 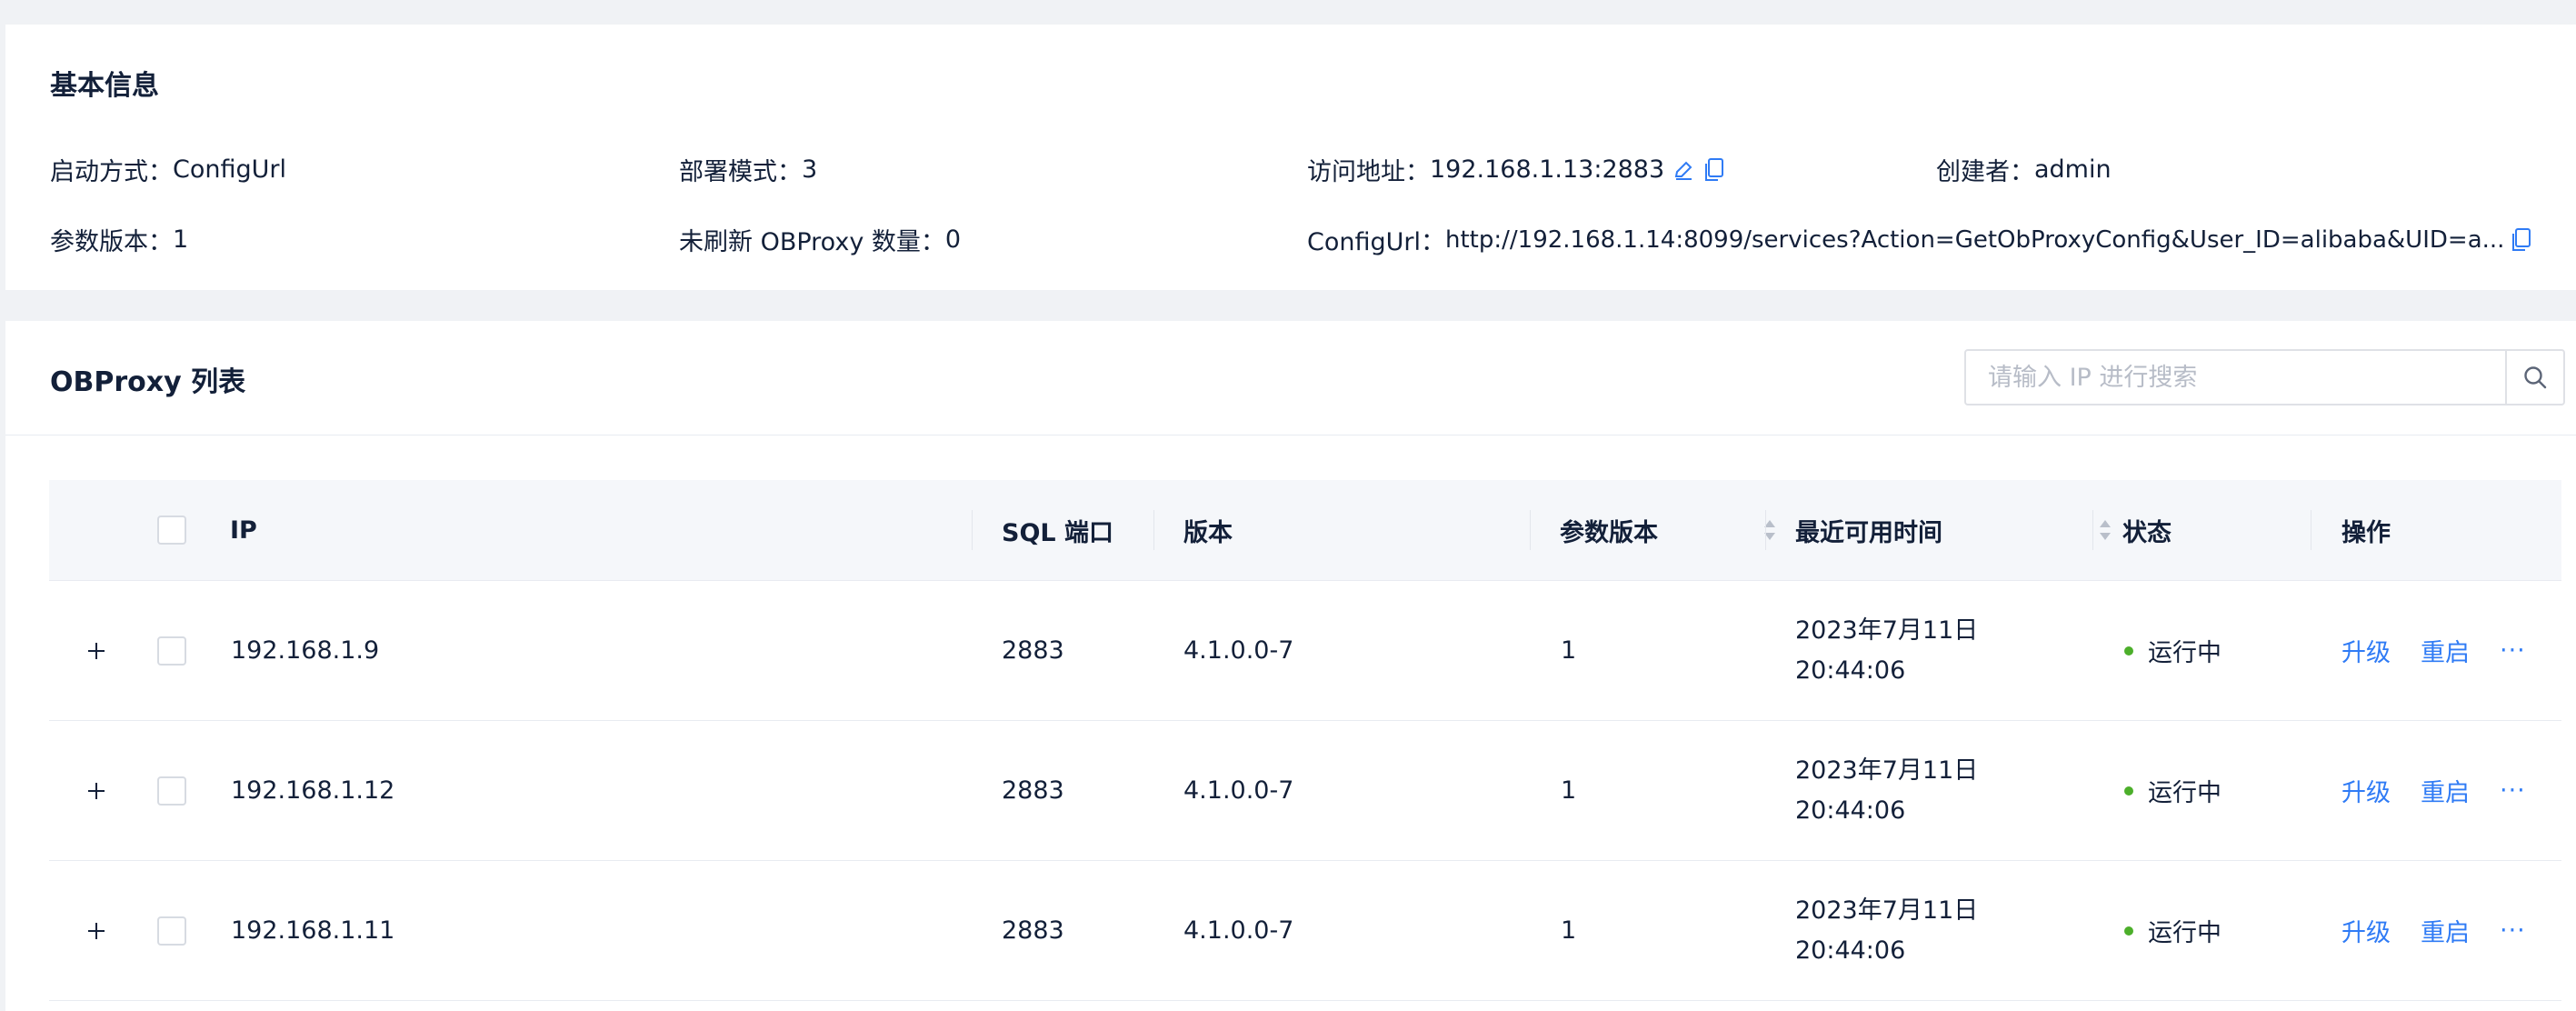 What do you see at coordinates (740, 172) in the screenshot?
I see `deploy-mode-label: 部署模式：` at bounding box center [740, 172].